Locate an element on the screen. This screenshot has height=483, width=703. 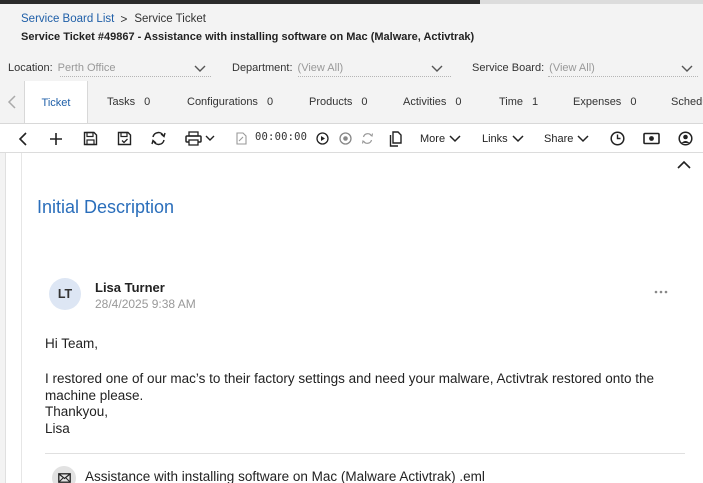
breadcrumb-service-board-list: Service Board List is located at coordinates (67, 19).